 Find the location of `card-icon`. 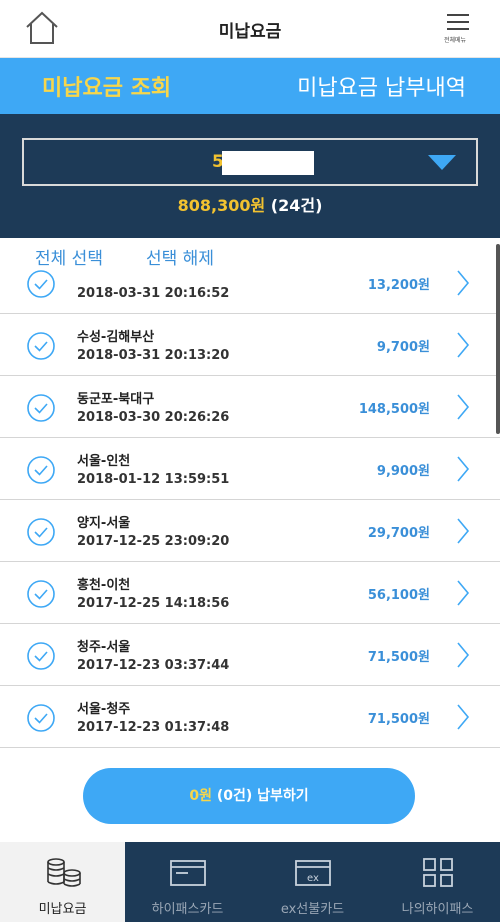

card-icon is located at coordinates (188, 873).